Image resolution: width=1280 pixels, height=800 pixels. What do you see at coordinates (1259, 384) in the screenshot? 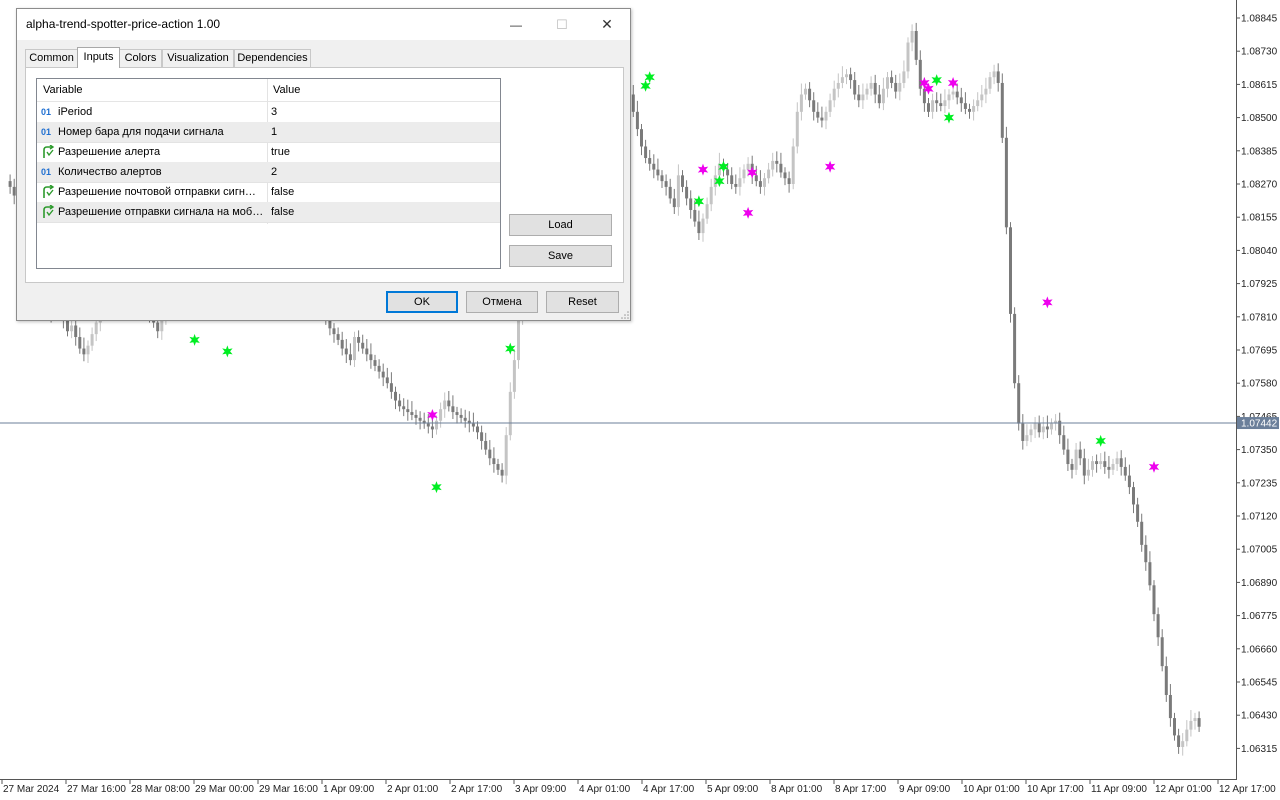
I see `price-tick-label: 1.07580` at bounding box center [1259, 384].